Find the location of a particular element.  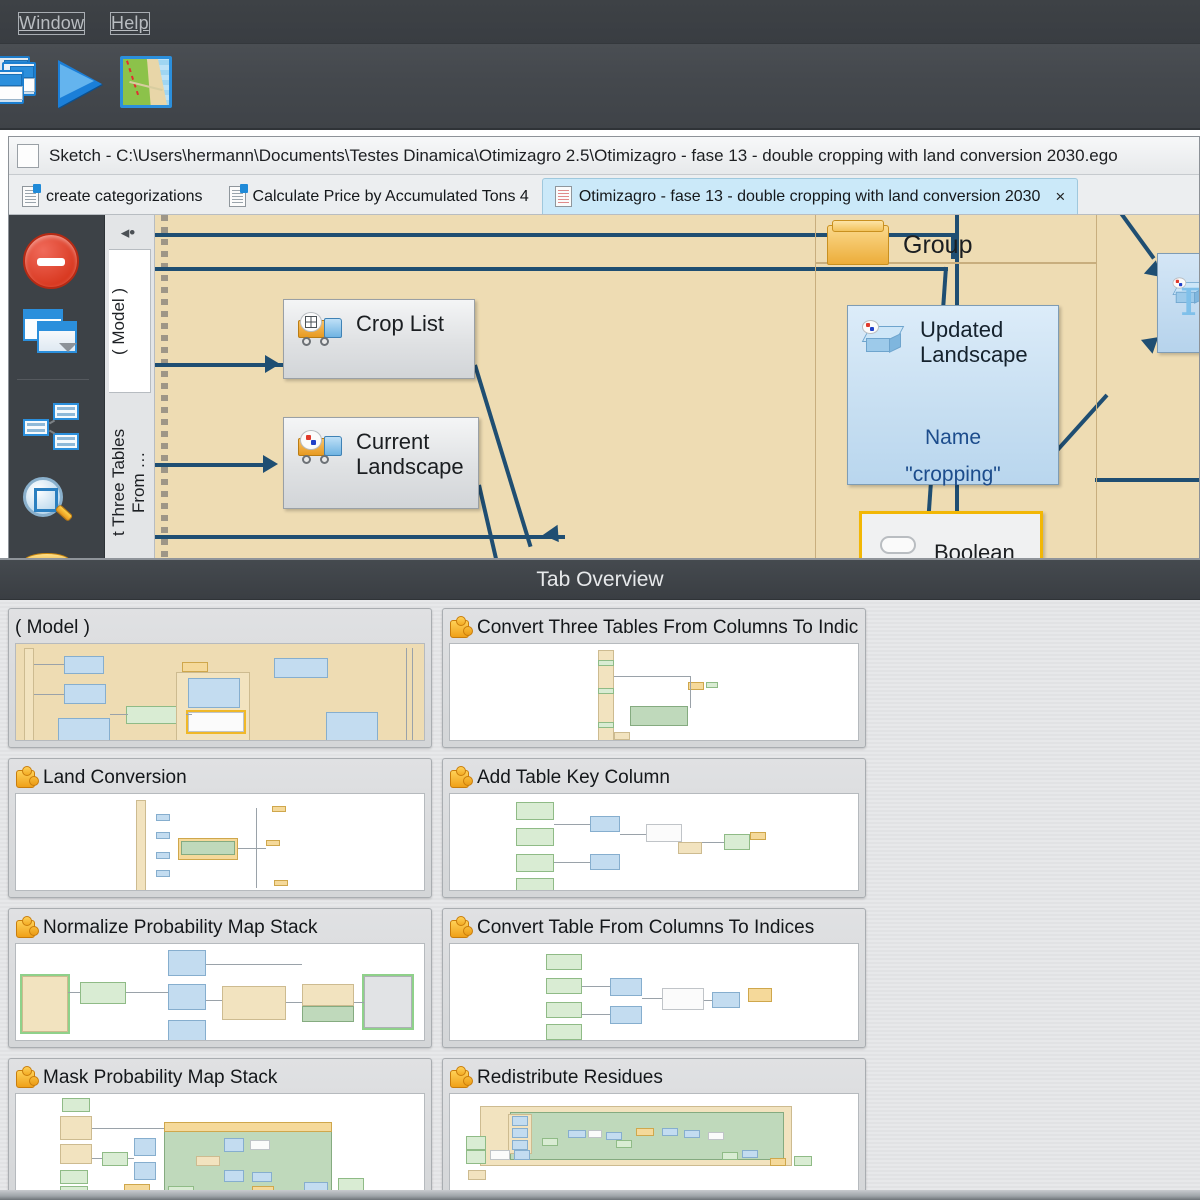

main-toolbar is located at coordinates (600, 87).